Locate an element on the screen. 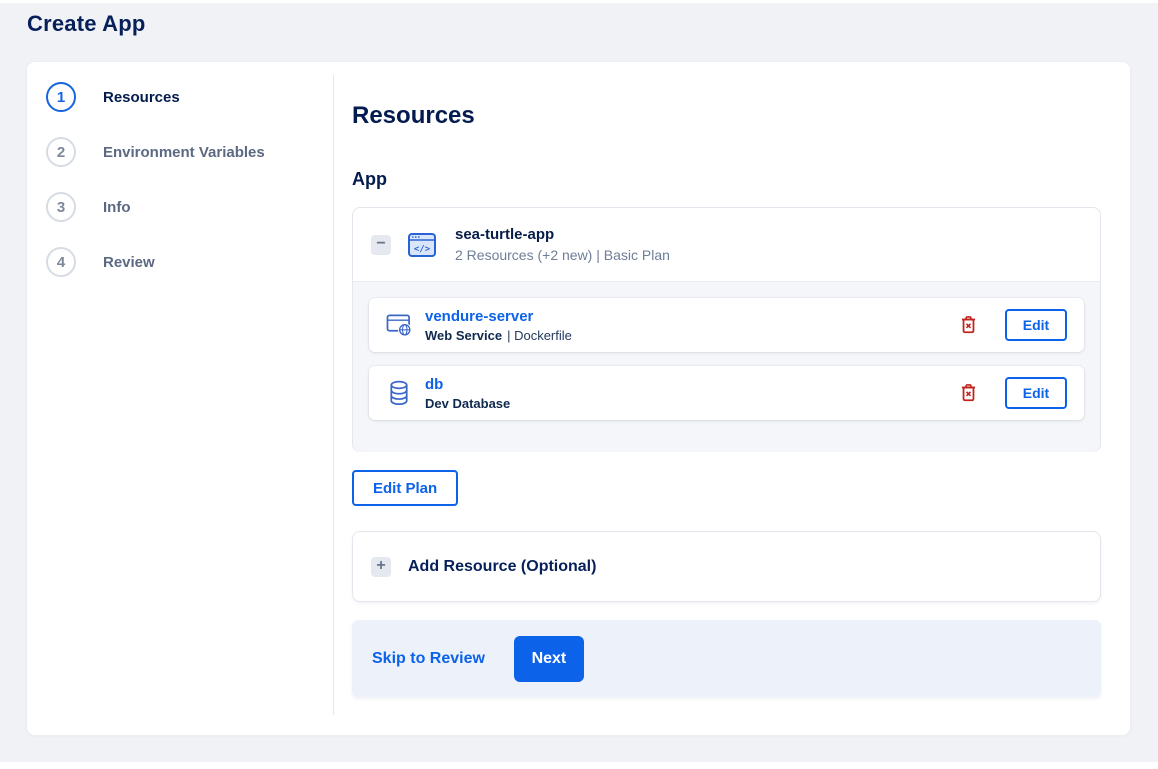 This screenshot has height=769, width=1158. resource-detail: | Dockerfile is located at coordinates (539, 335).